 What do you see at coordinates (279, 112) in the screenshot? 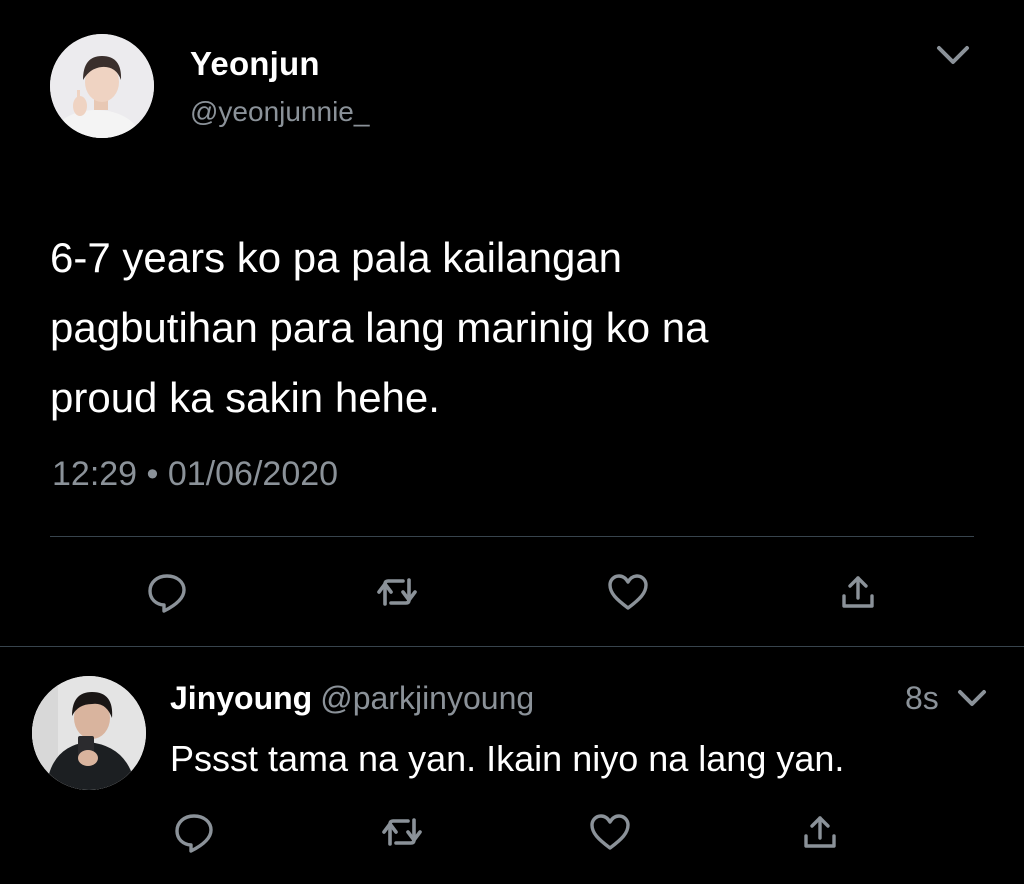
I see `user-handle: @yeonjunnie_` at bounding box center [279, 112].